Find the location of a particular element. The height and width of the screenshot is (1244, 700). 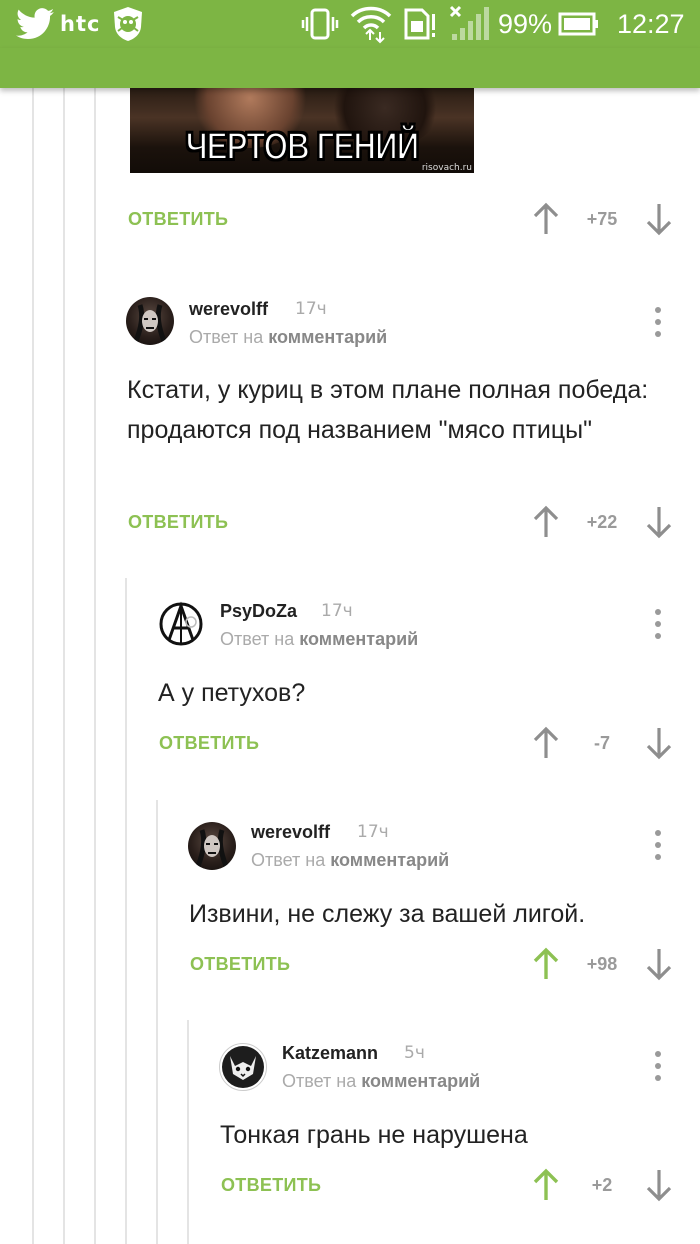

comment-text: Извини, не слежу за вашей лигой. is located at coordinates (387, 914).